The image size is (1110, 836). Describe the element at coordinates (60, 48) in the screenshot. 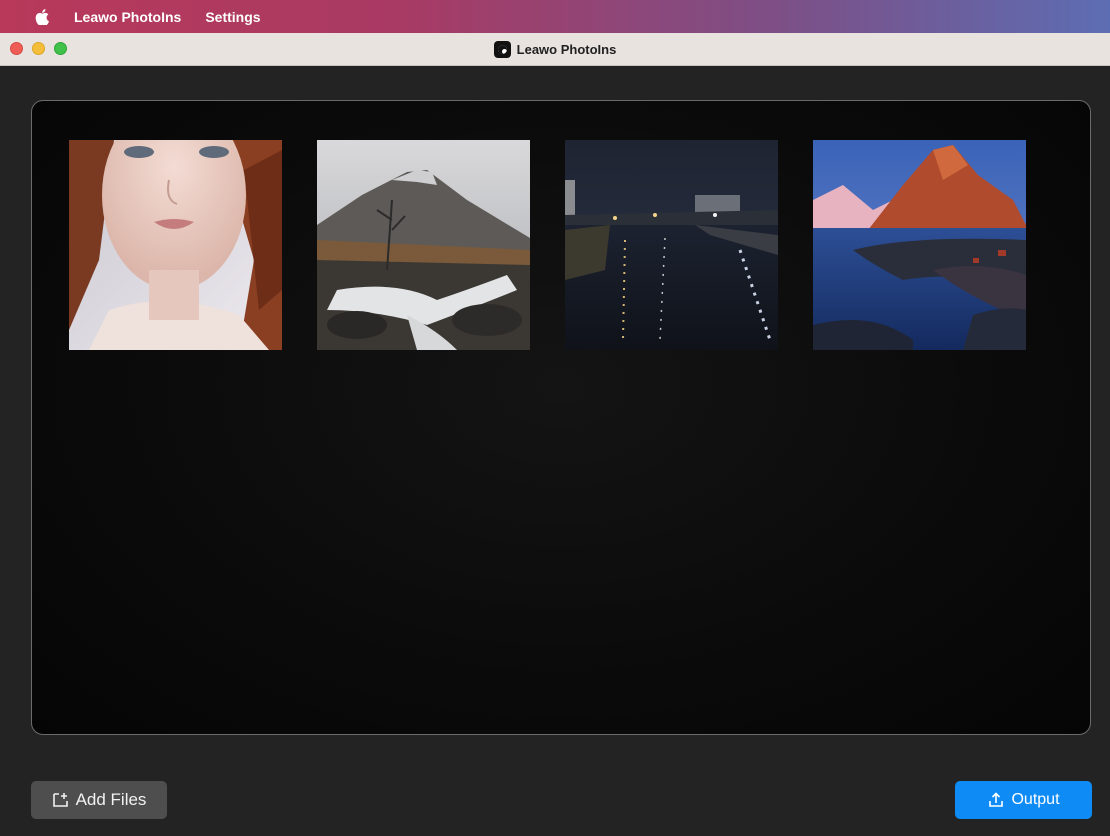

I see `zoom-window-button` at that location.